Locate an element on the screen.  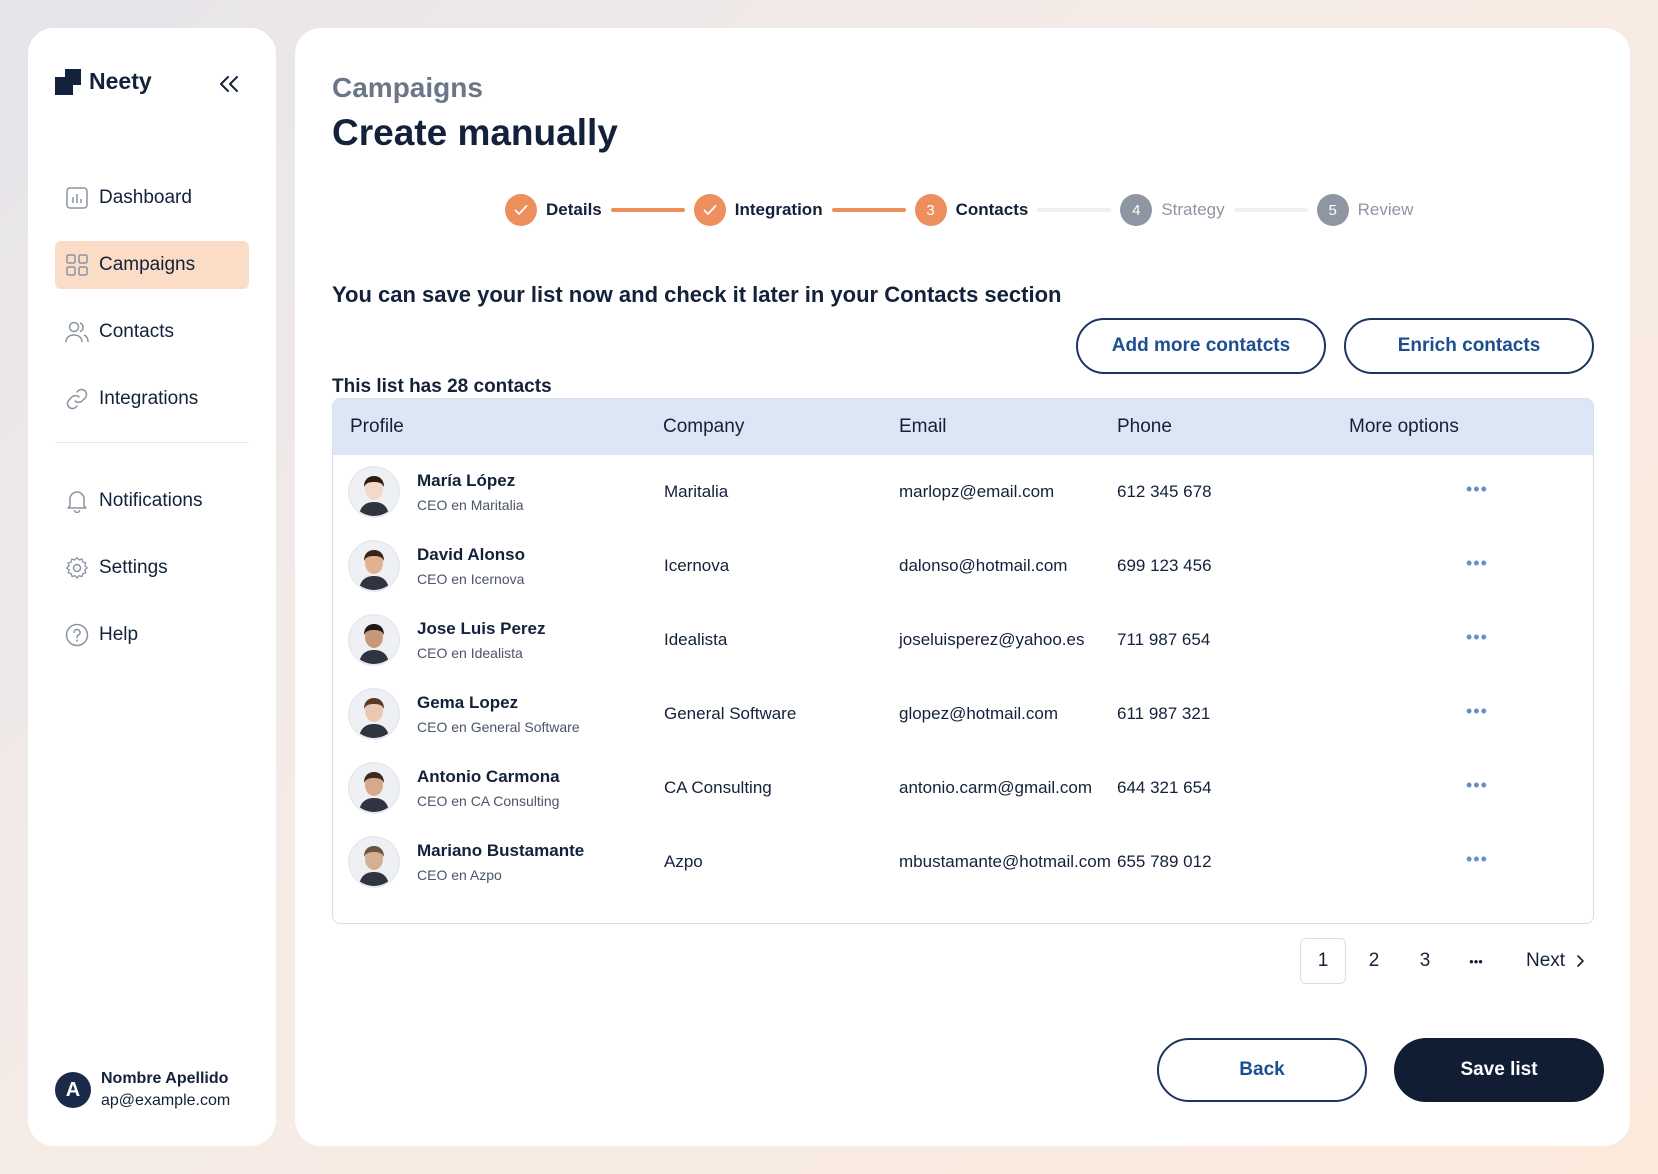
step-label: Details is located at coordinates (574, 209).